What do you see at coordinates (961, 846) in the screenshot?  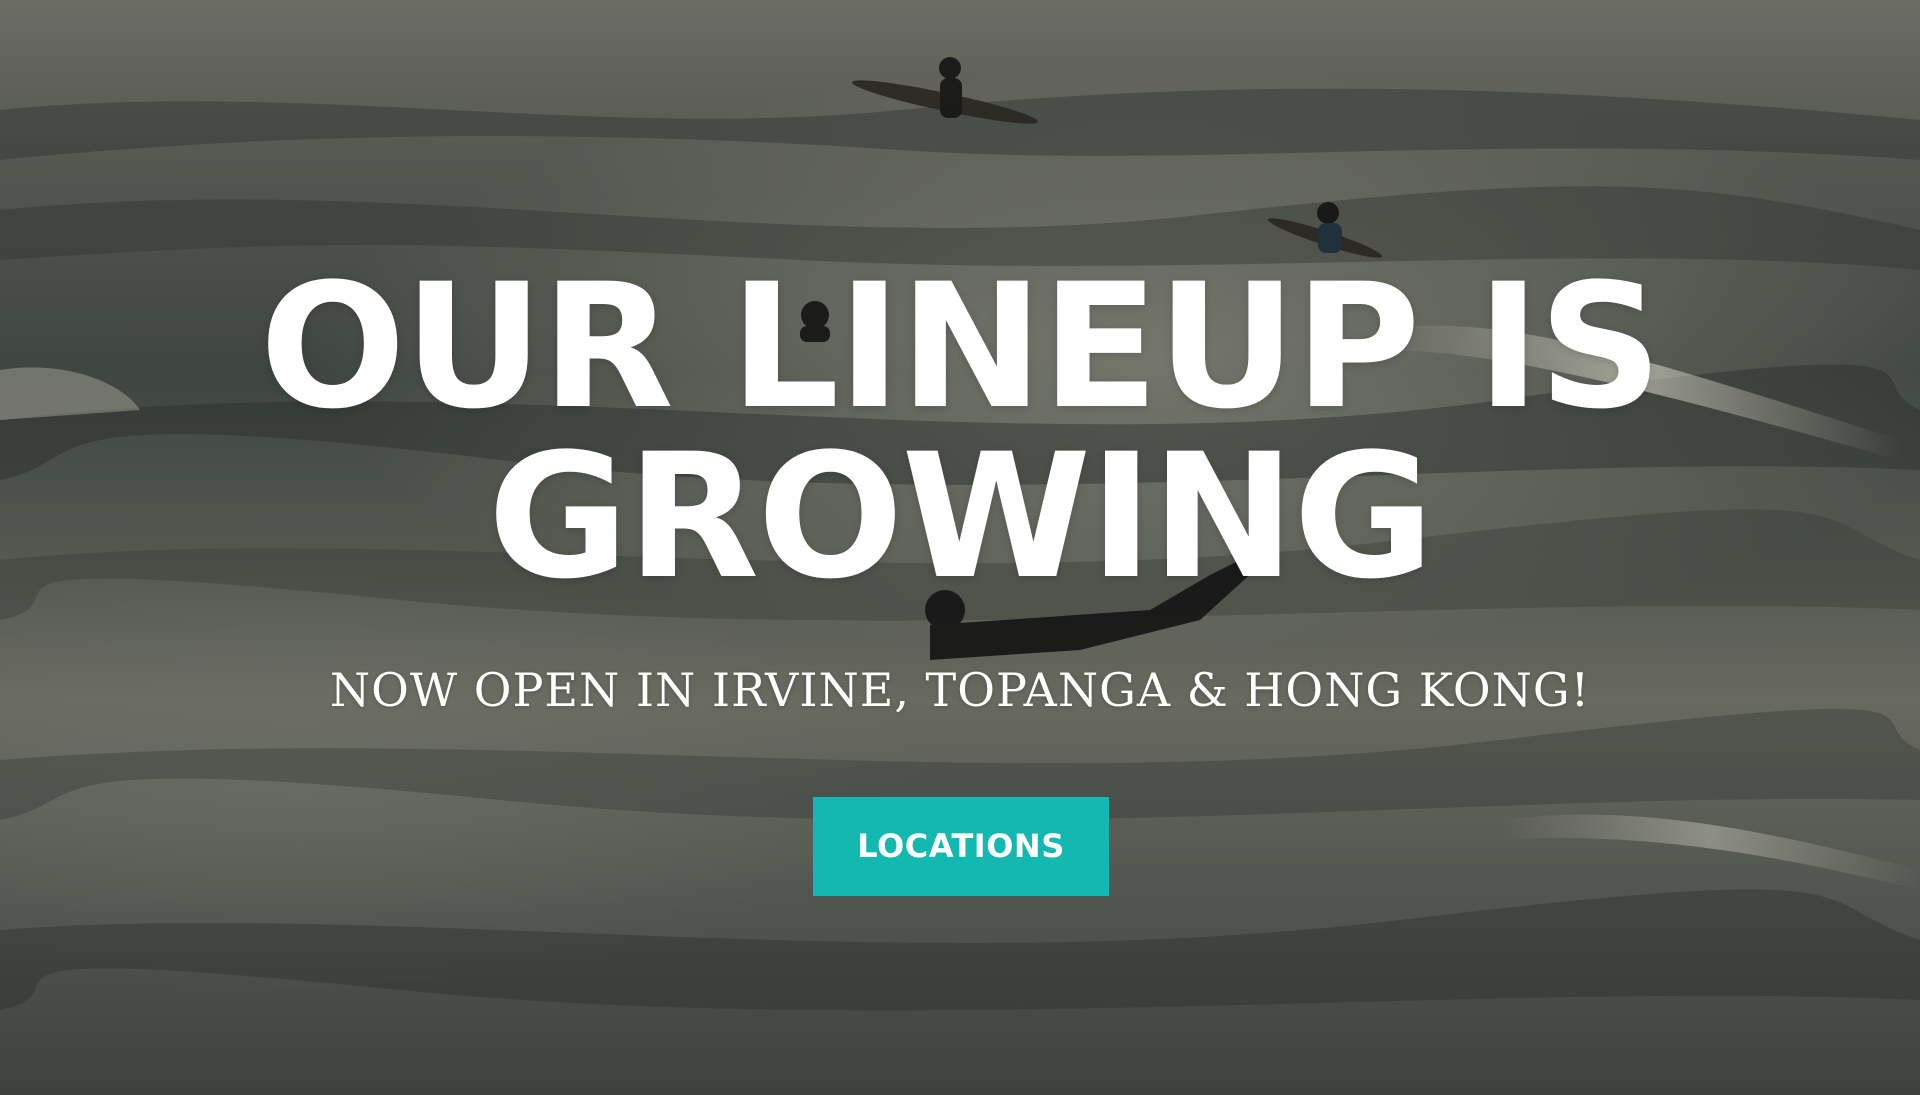 I see `locations-button: LOCATIONS` at bounding box center [961, 846].